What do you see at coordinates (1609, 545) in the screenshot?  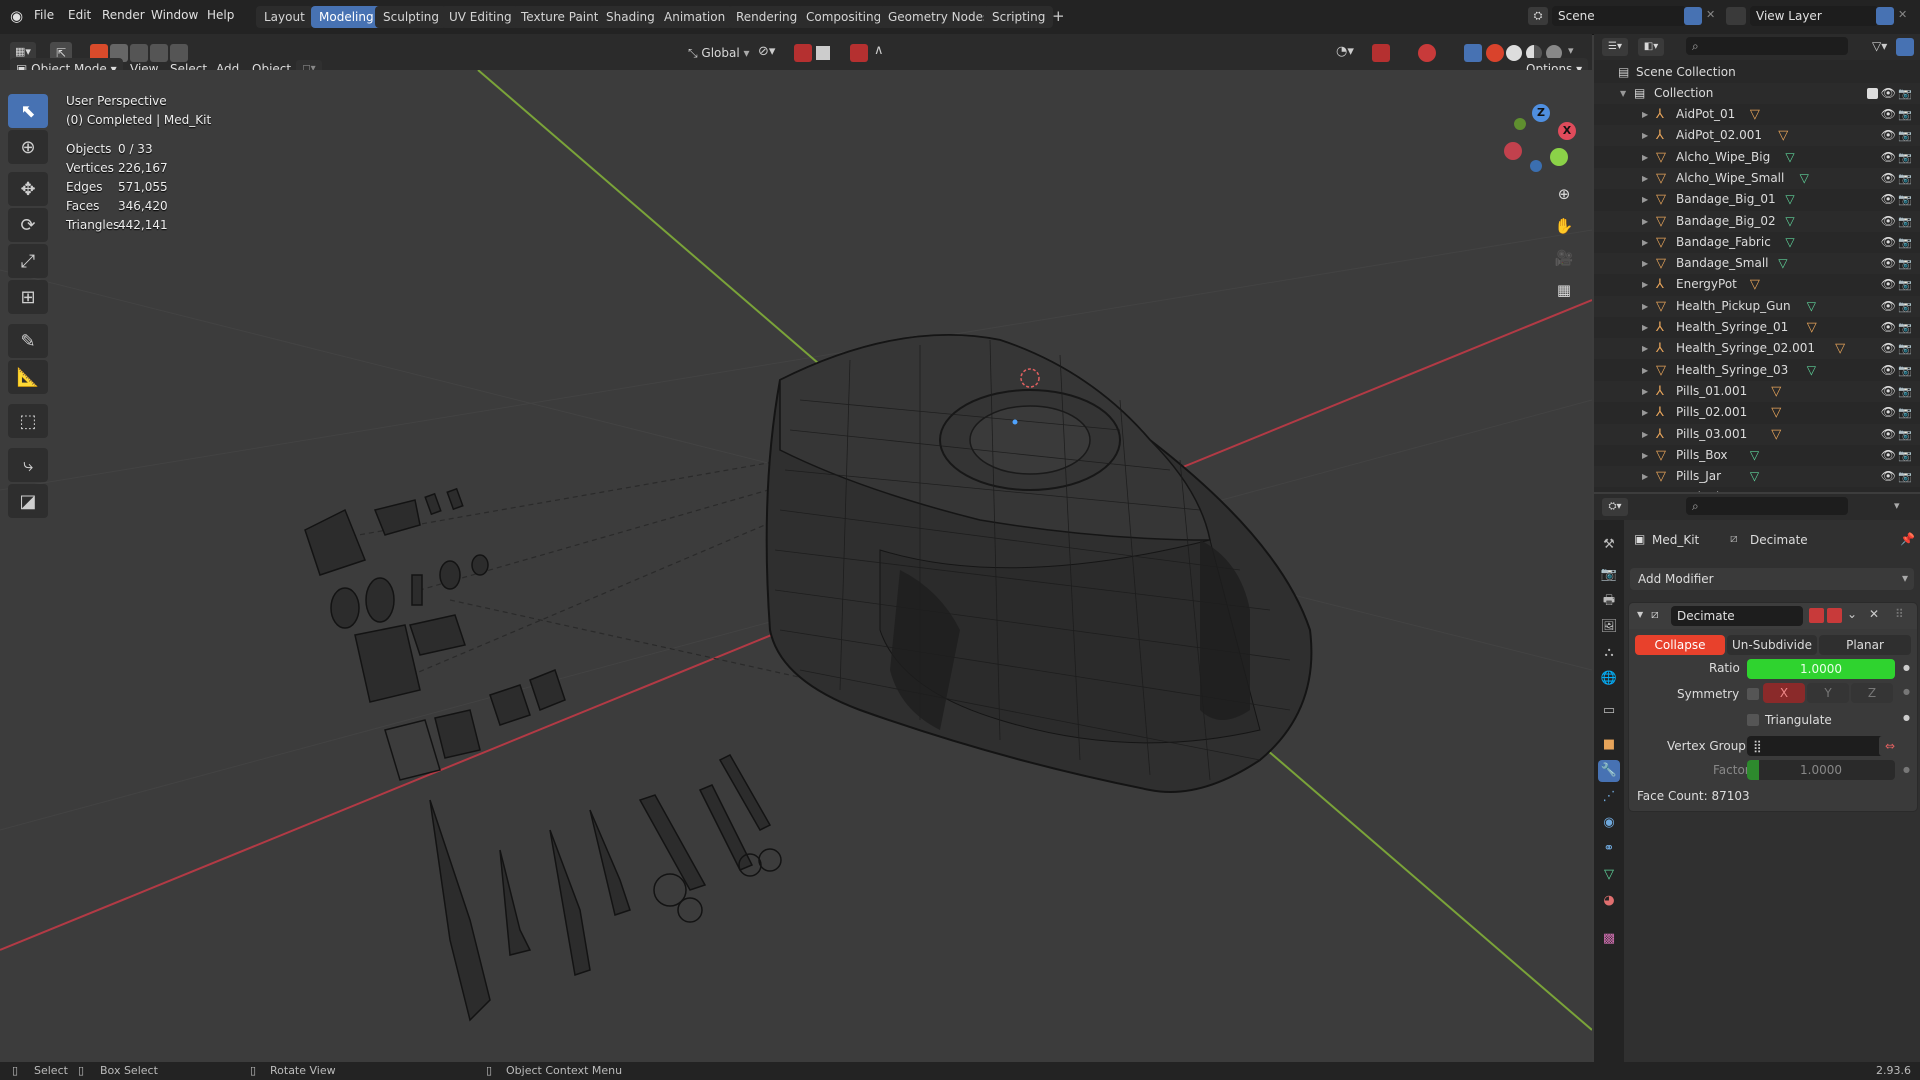 I see `tool-tab-icon: ⚒` at bounding box center [1609, 545].